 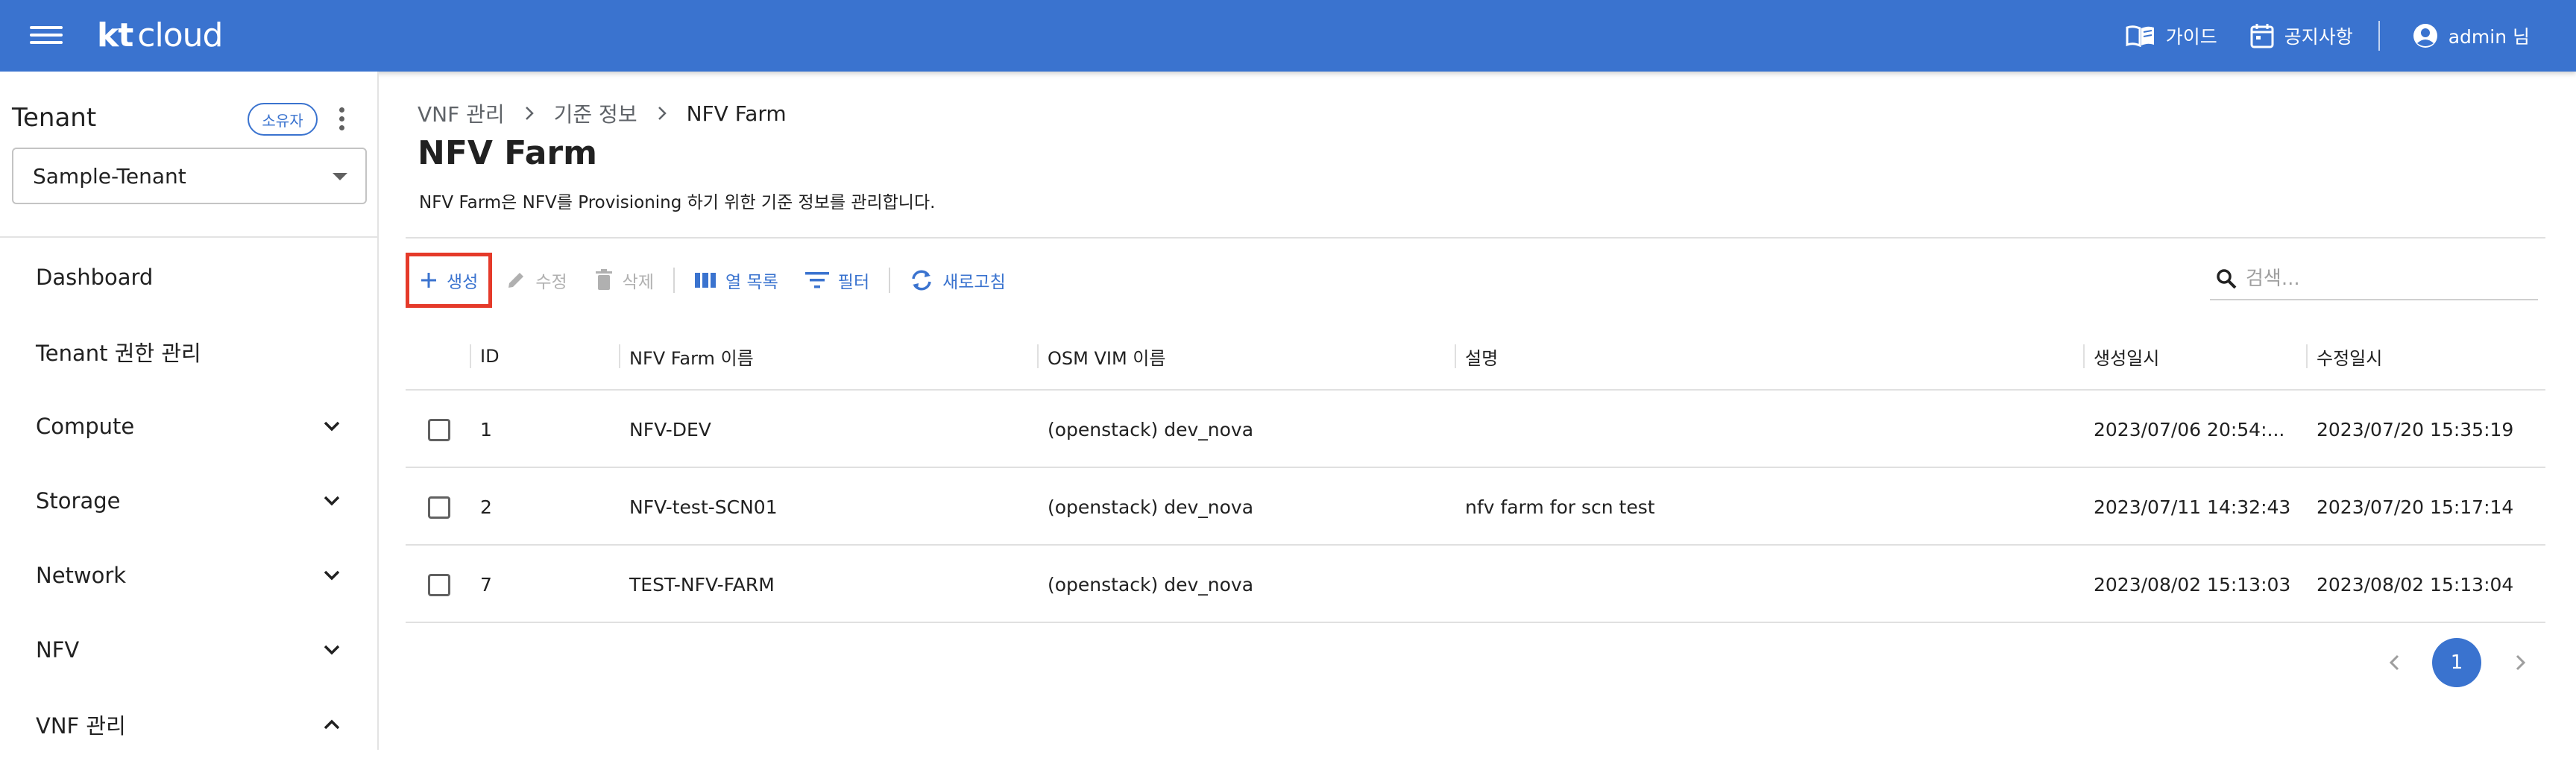 What do you see at coordinates (2191, 37) in the screenshot?
I see `guide-label: 가이드` at bounding box center [2191, 37].